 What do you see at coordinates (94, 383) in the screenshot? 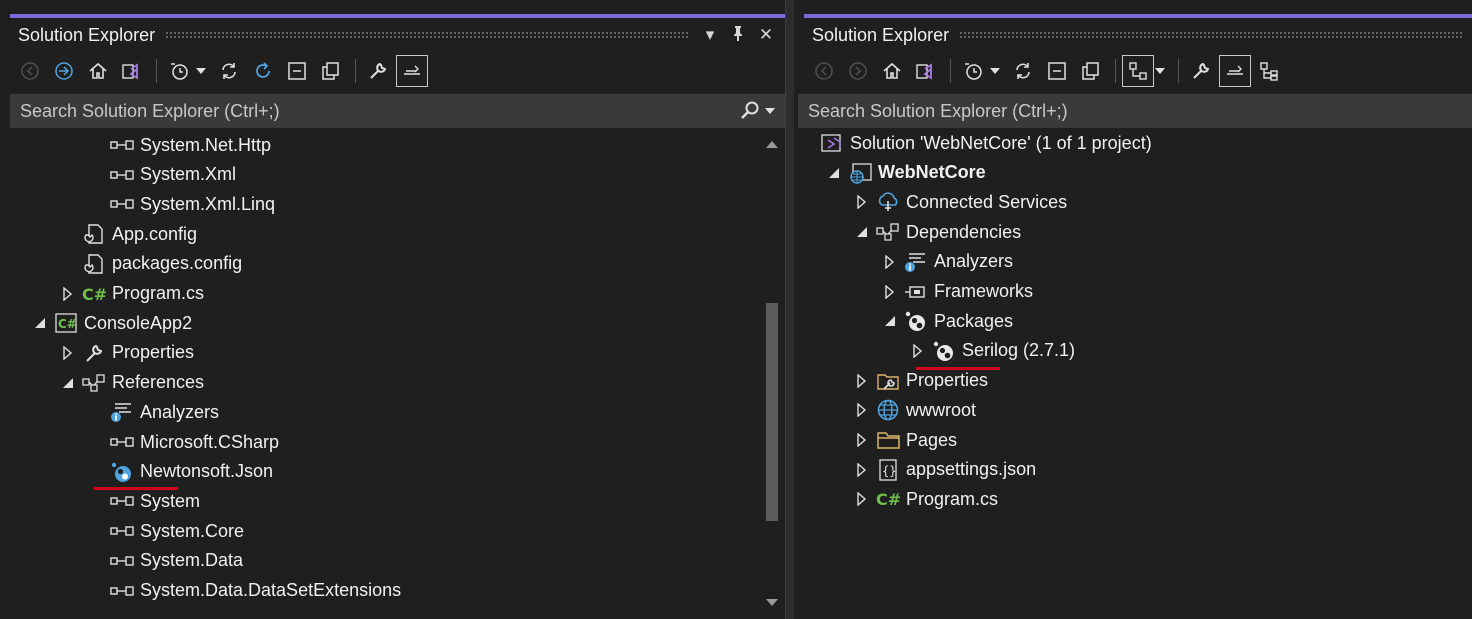
I see `references-icon` at bounding box center [94, 383].